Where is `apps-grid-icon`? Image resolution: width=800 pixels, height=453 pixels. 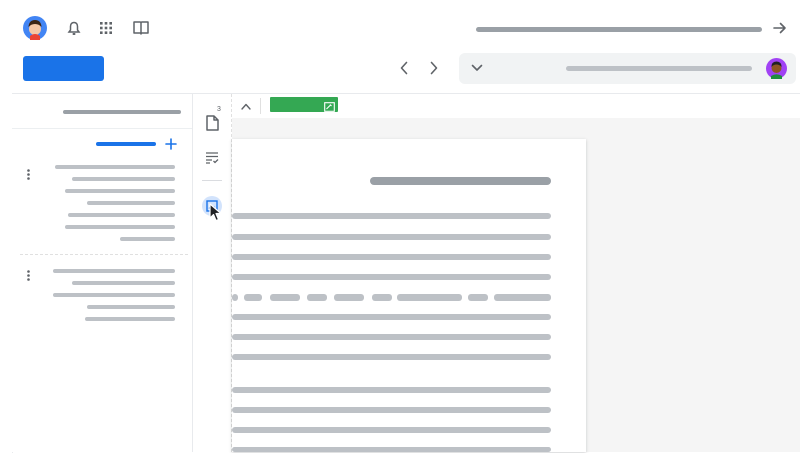 apps-grid-icon is located at coordinates (106, 28).